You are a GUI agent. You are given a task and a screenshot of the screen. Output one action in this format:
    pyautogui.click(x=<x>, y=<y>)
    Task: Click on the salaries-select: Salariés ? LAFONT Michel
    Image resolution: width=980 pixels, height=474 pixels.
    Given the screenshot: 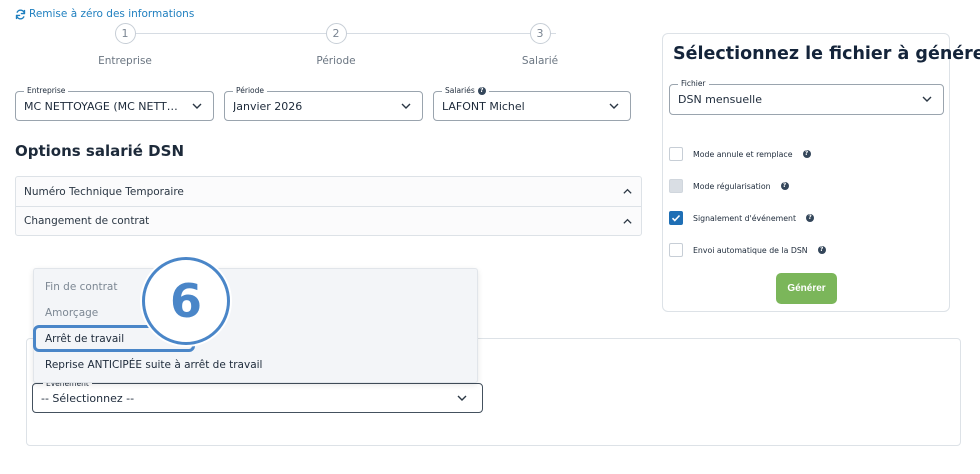 What is the action you would take?
    pyautogui.click(x=532, y=103)
    